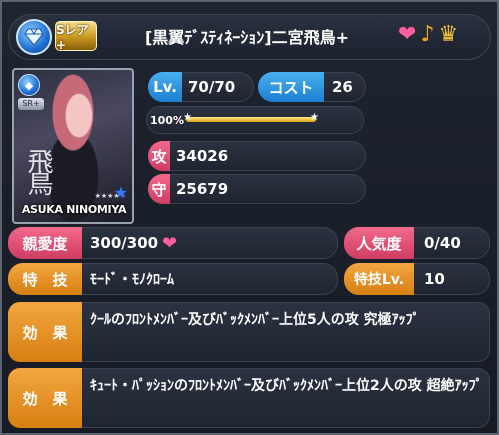  Describe the element at coordinates (45, 332) in the screenshot. I see `effect-label-1: 効 果` at that location.